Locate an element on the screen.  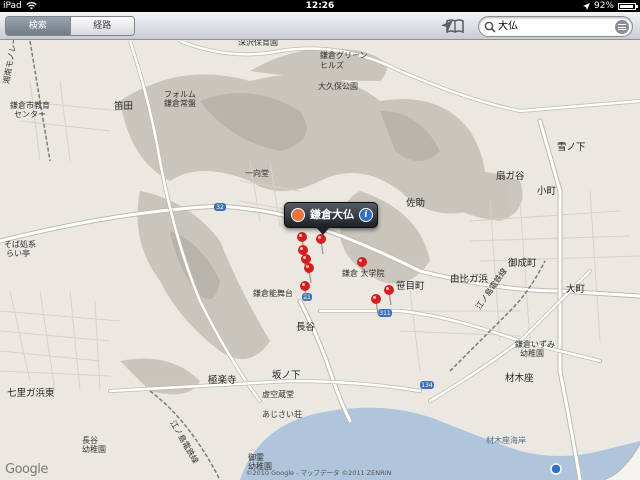
label-zaimoku-kaigan: 材木座海岸 is located at coordinates (506, 440).